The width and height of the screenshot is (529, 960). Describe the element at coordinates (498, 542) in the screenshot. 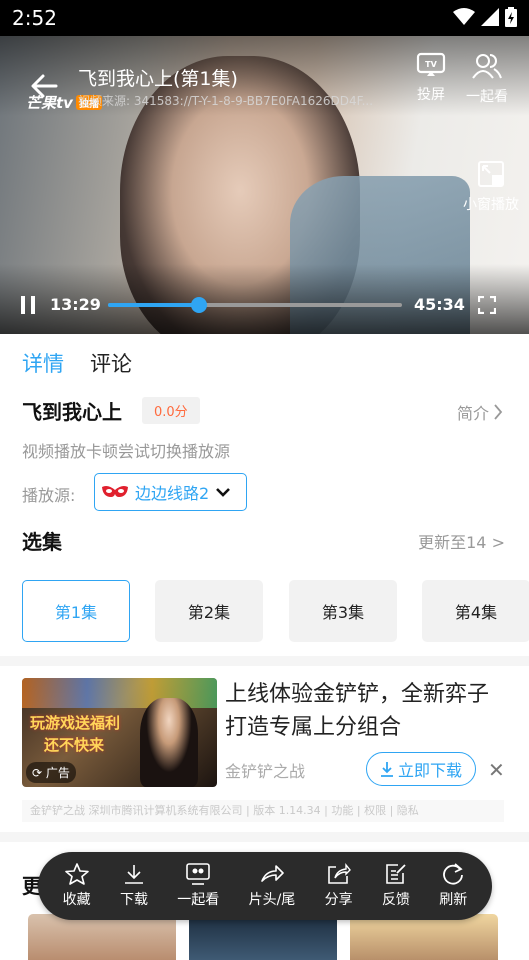

I see `chevron-right-icon: >` at that location.